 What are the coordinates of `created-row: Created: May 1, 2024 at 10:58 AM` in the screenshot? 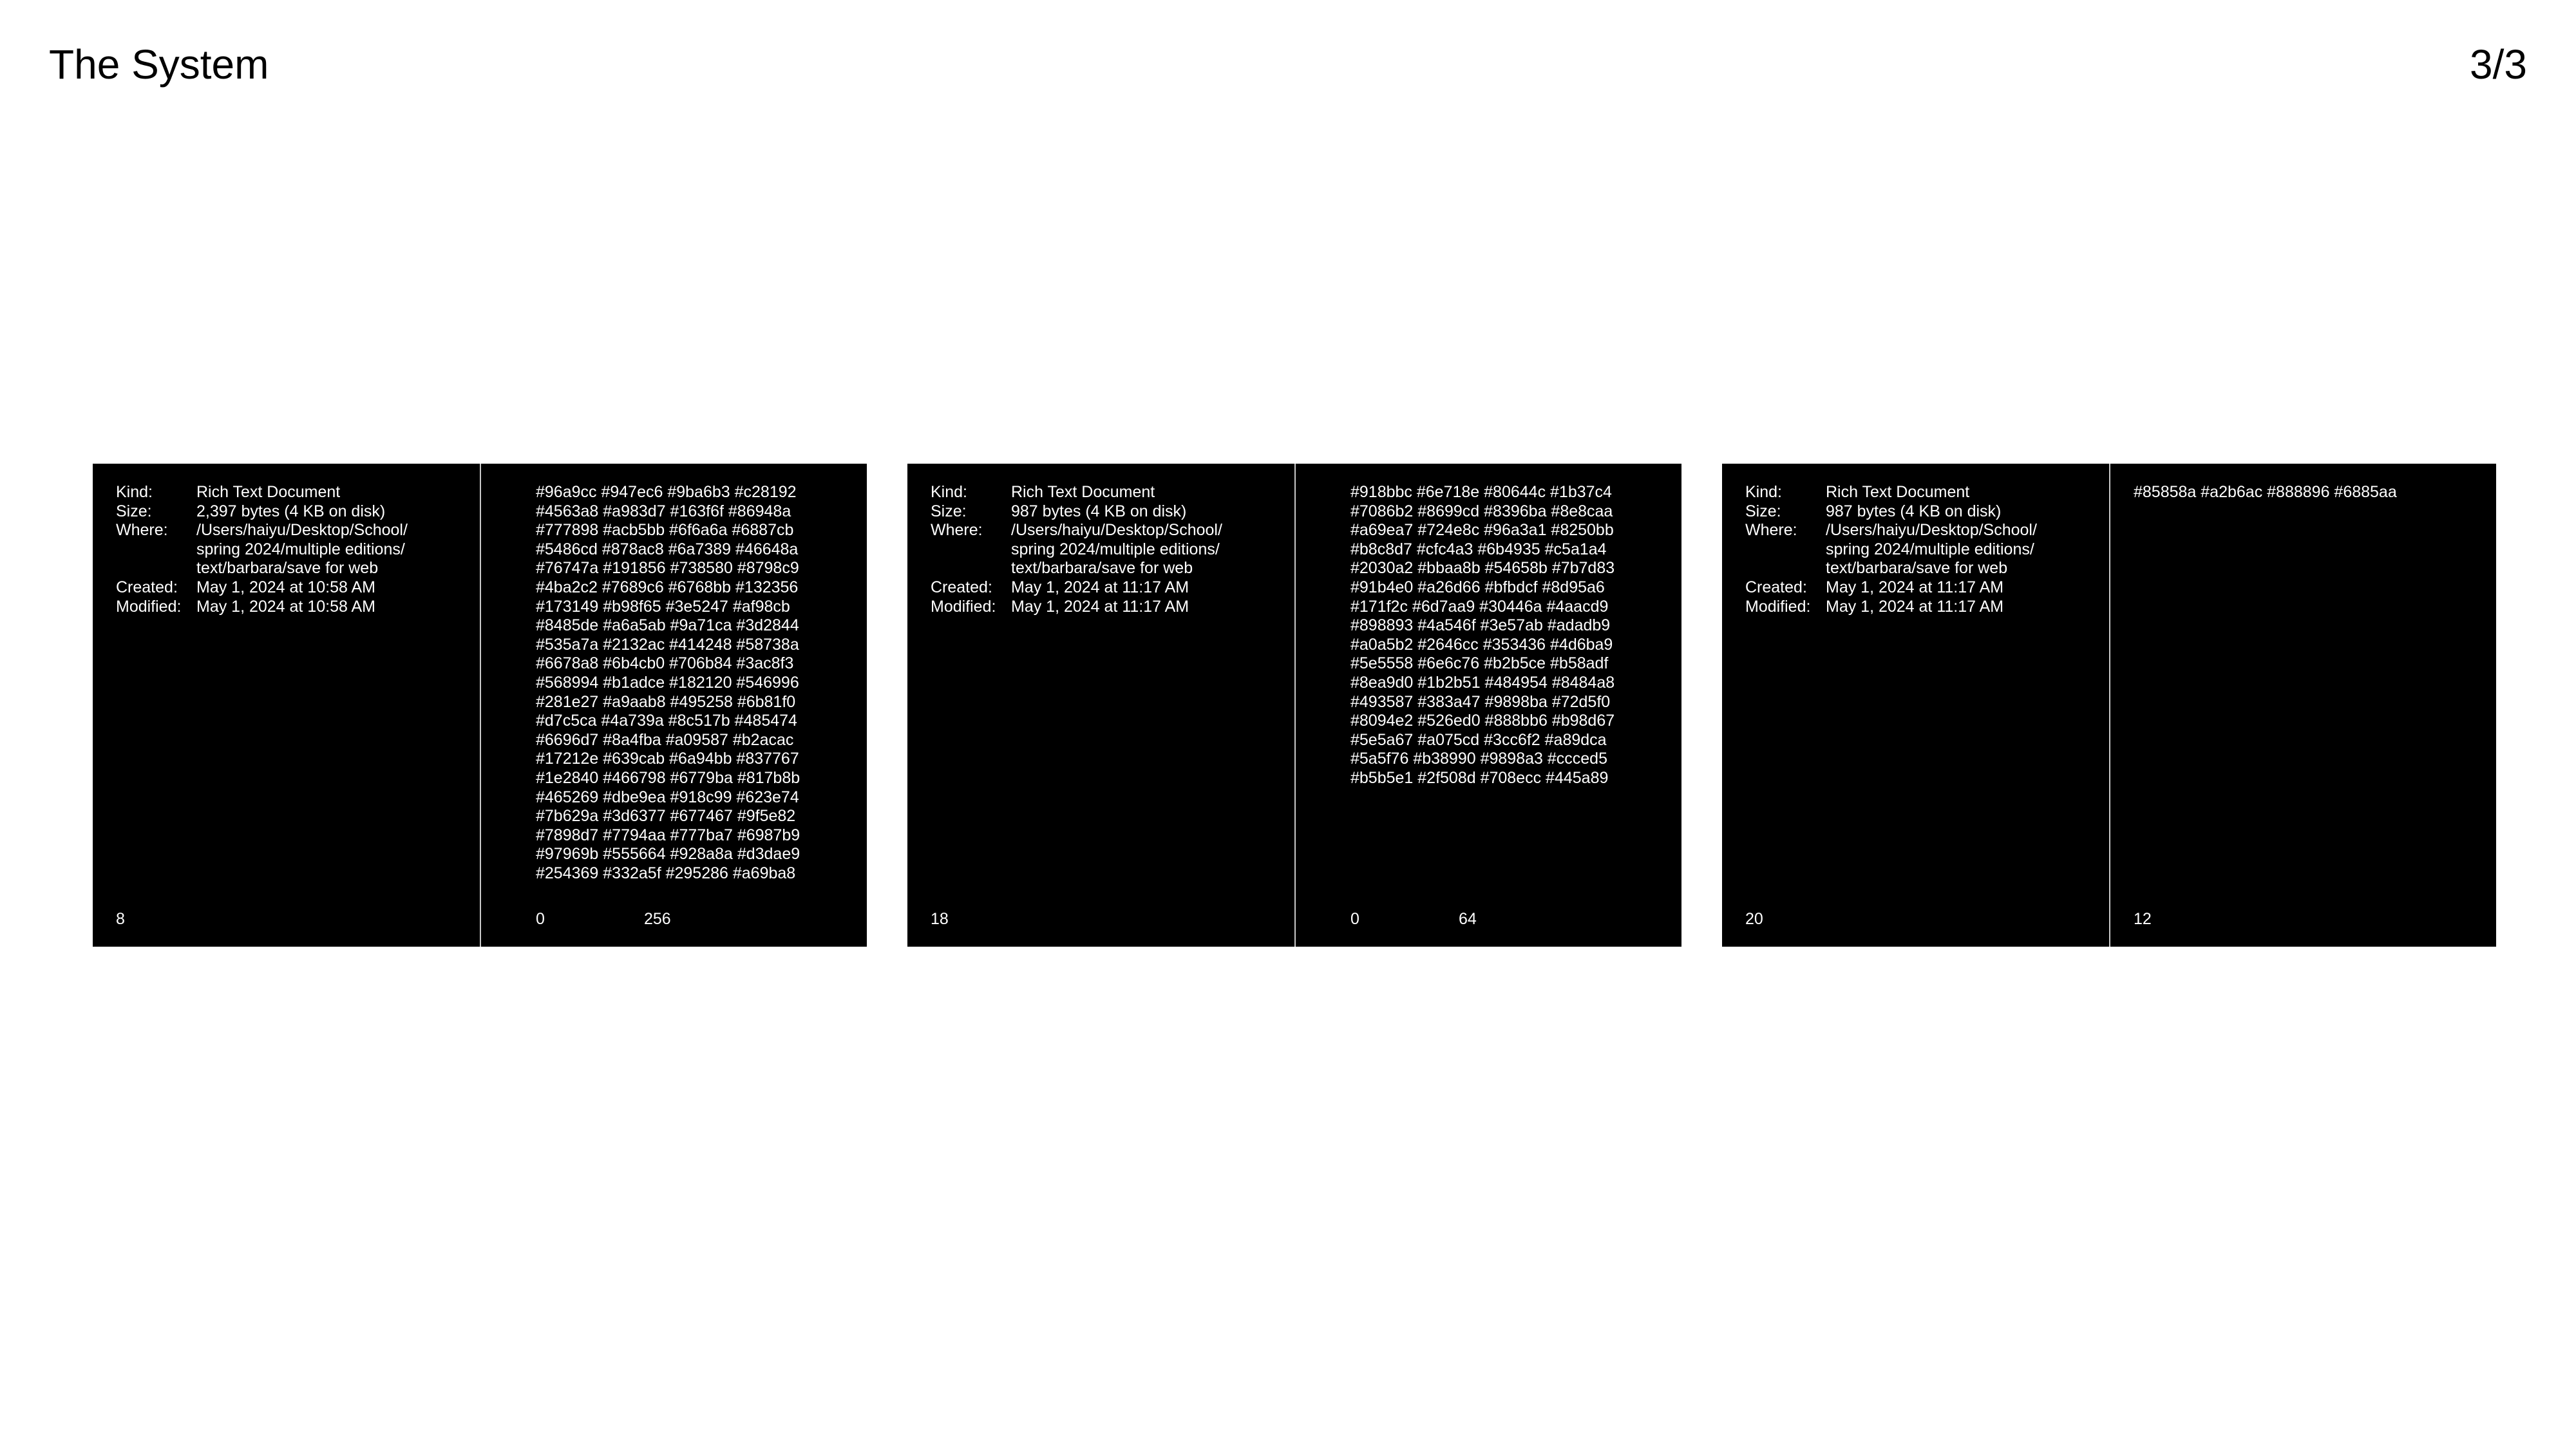 It's located at (272, 588).